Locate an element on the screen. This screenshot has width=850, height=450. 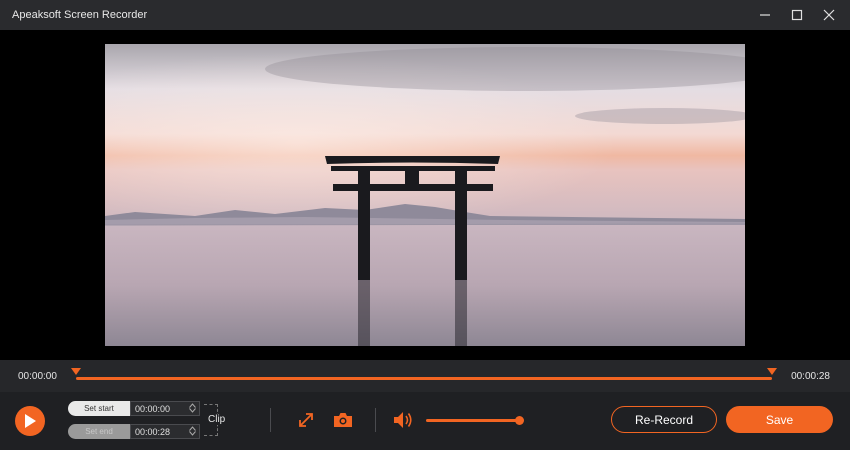
start-marker is located at coordinates (76, 371).